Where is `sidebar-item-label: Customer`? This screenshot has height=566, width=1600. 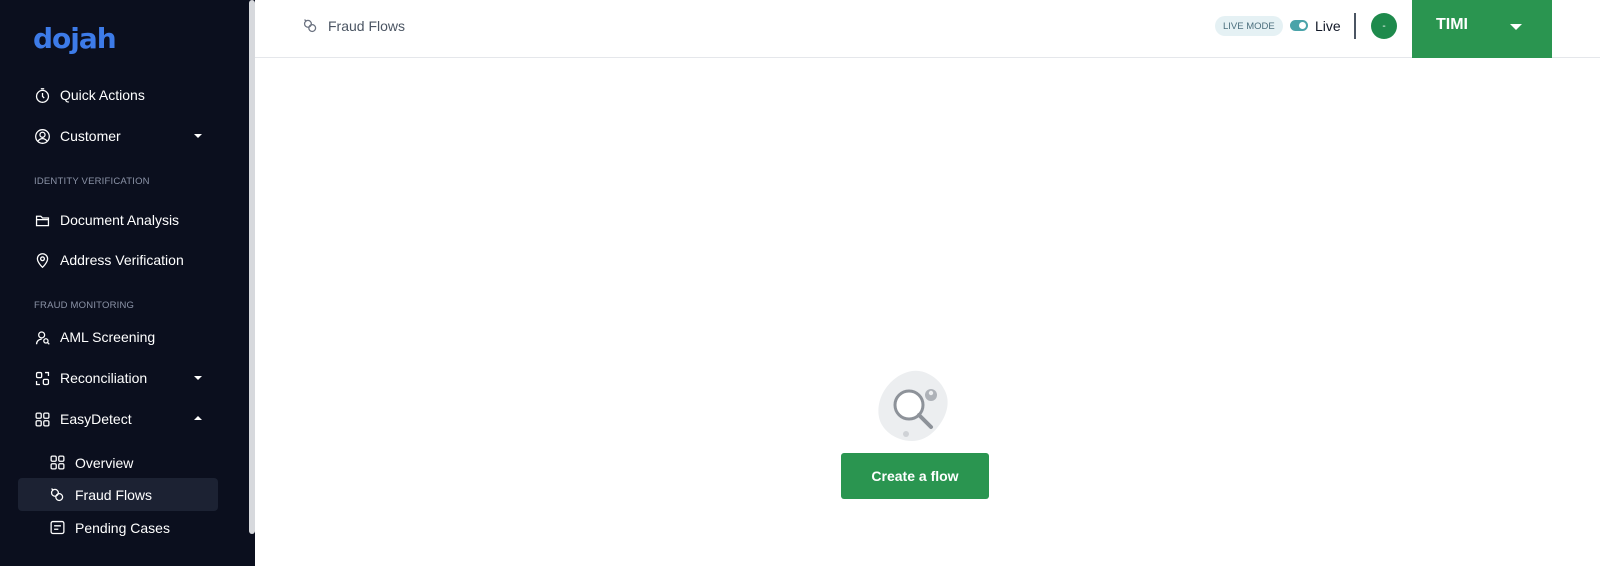
sidebar-item-label: Customer is located at coordinates (90, 136).